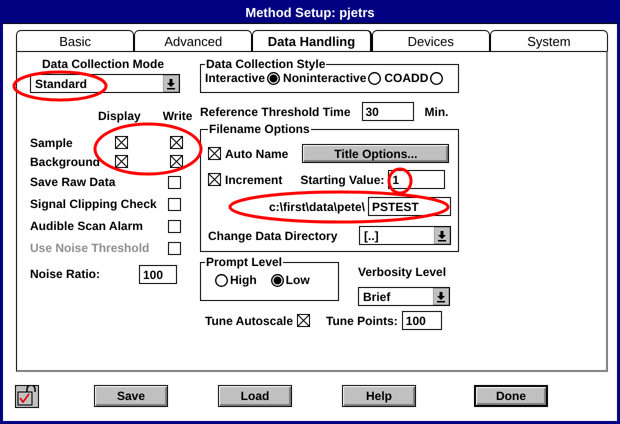  I want to click on group-title: Prompt Level, so click(244, 262).